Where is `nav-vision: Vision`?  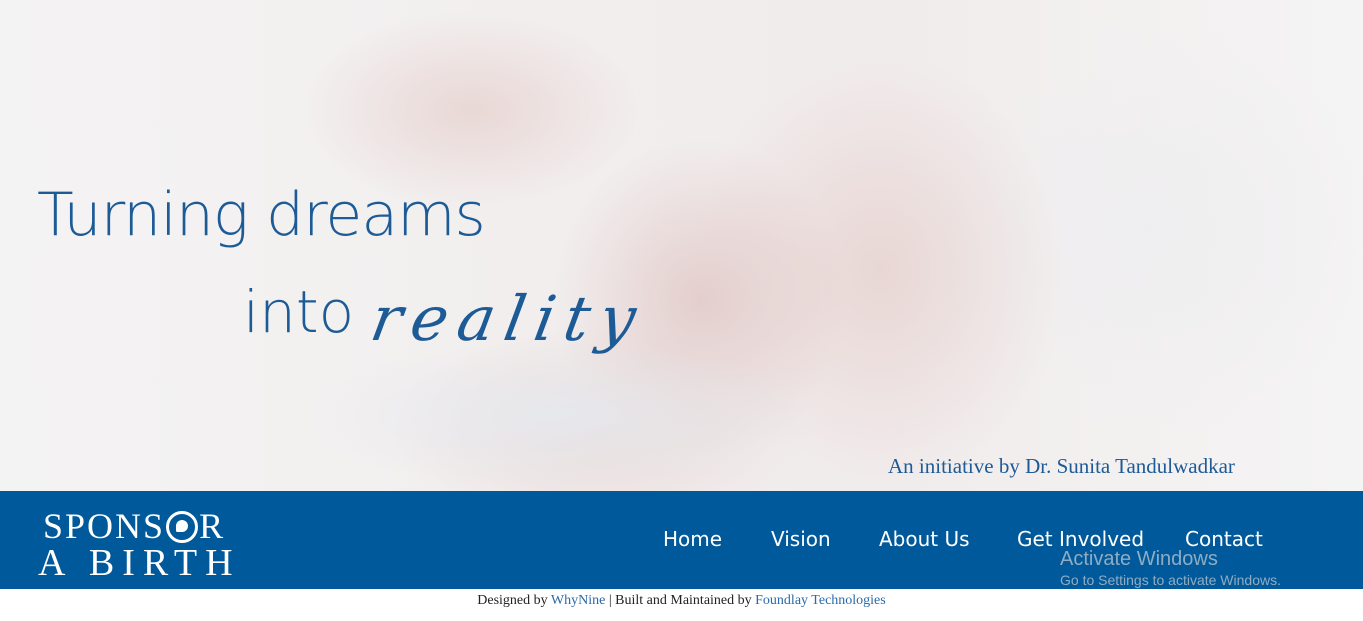 nav-vision: Vision is located at coordinates (801, 539).